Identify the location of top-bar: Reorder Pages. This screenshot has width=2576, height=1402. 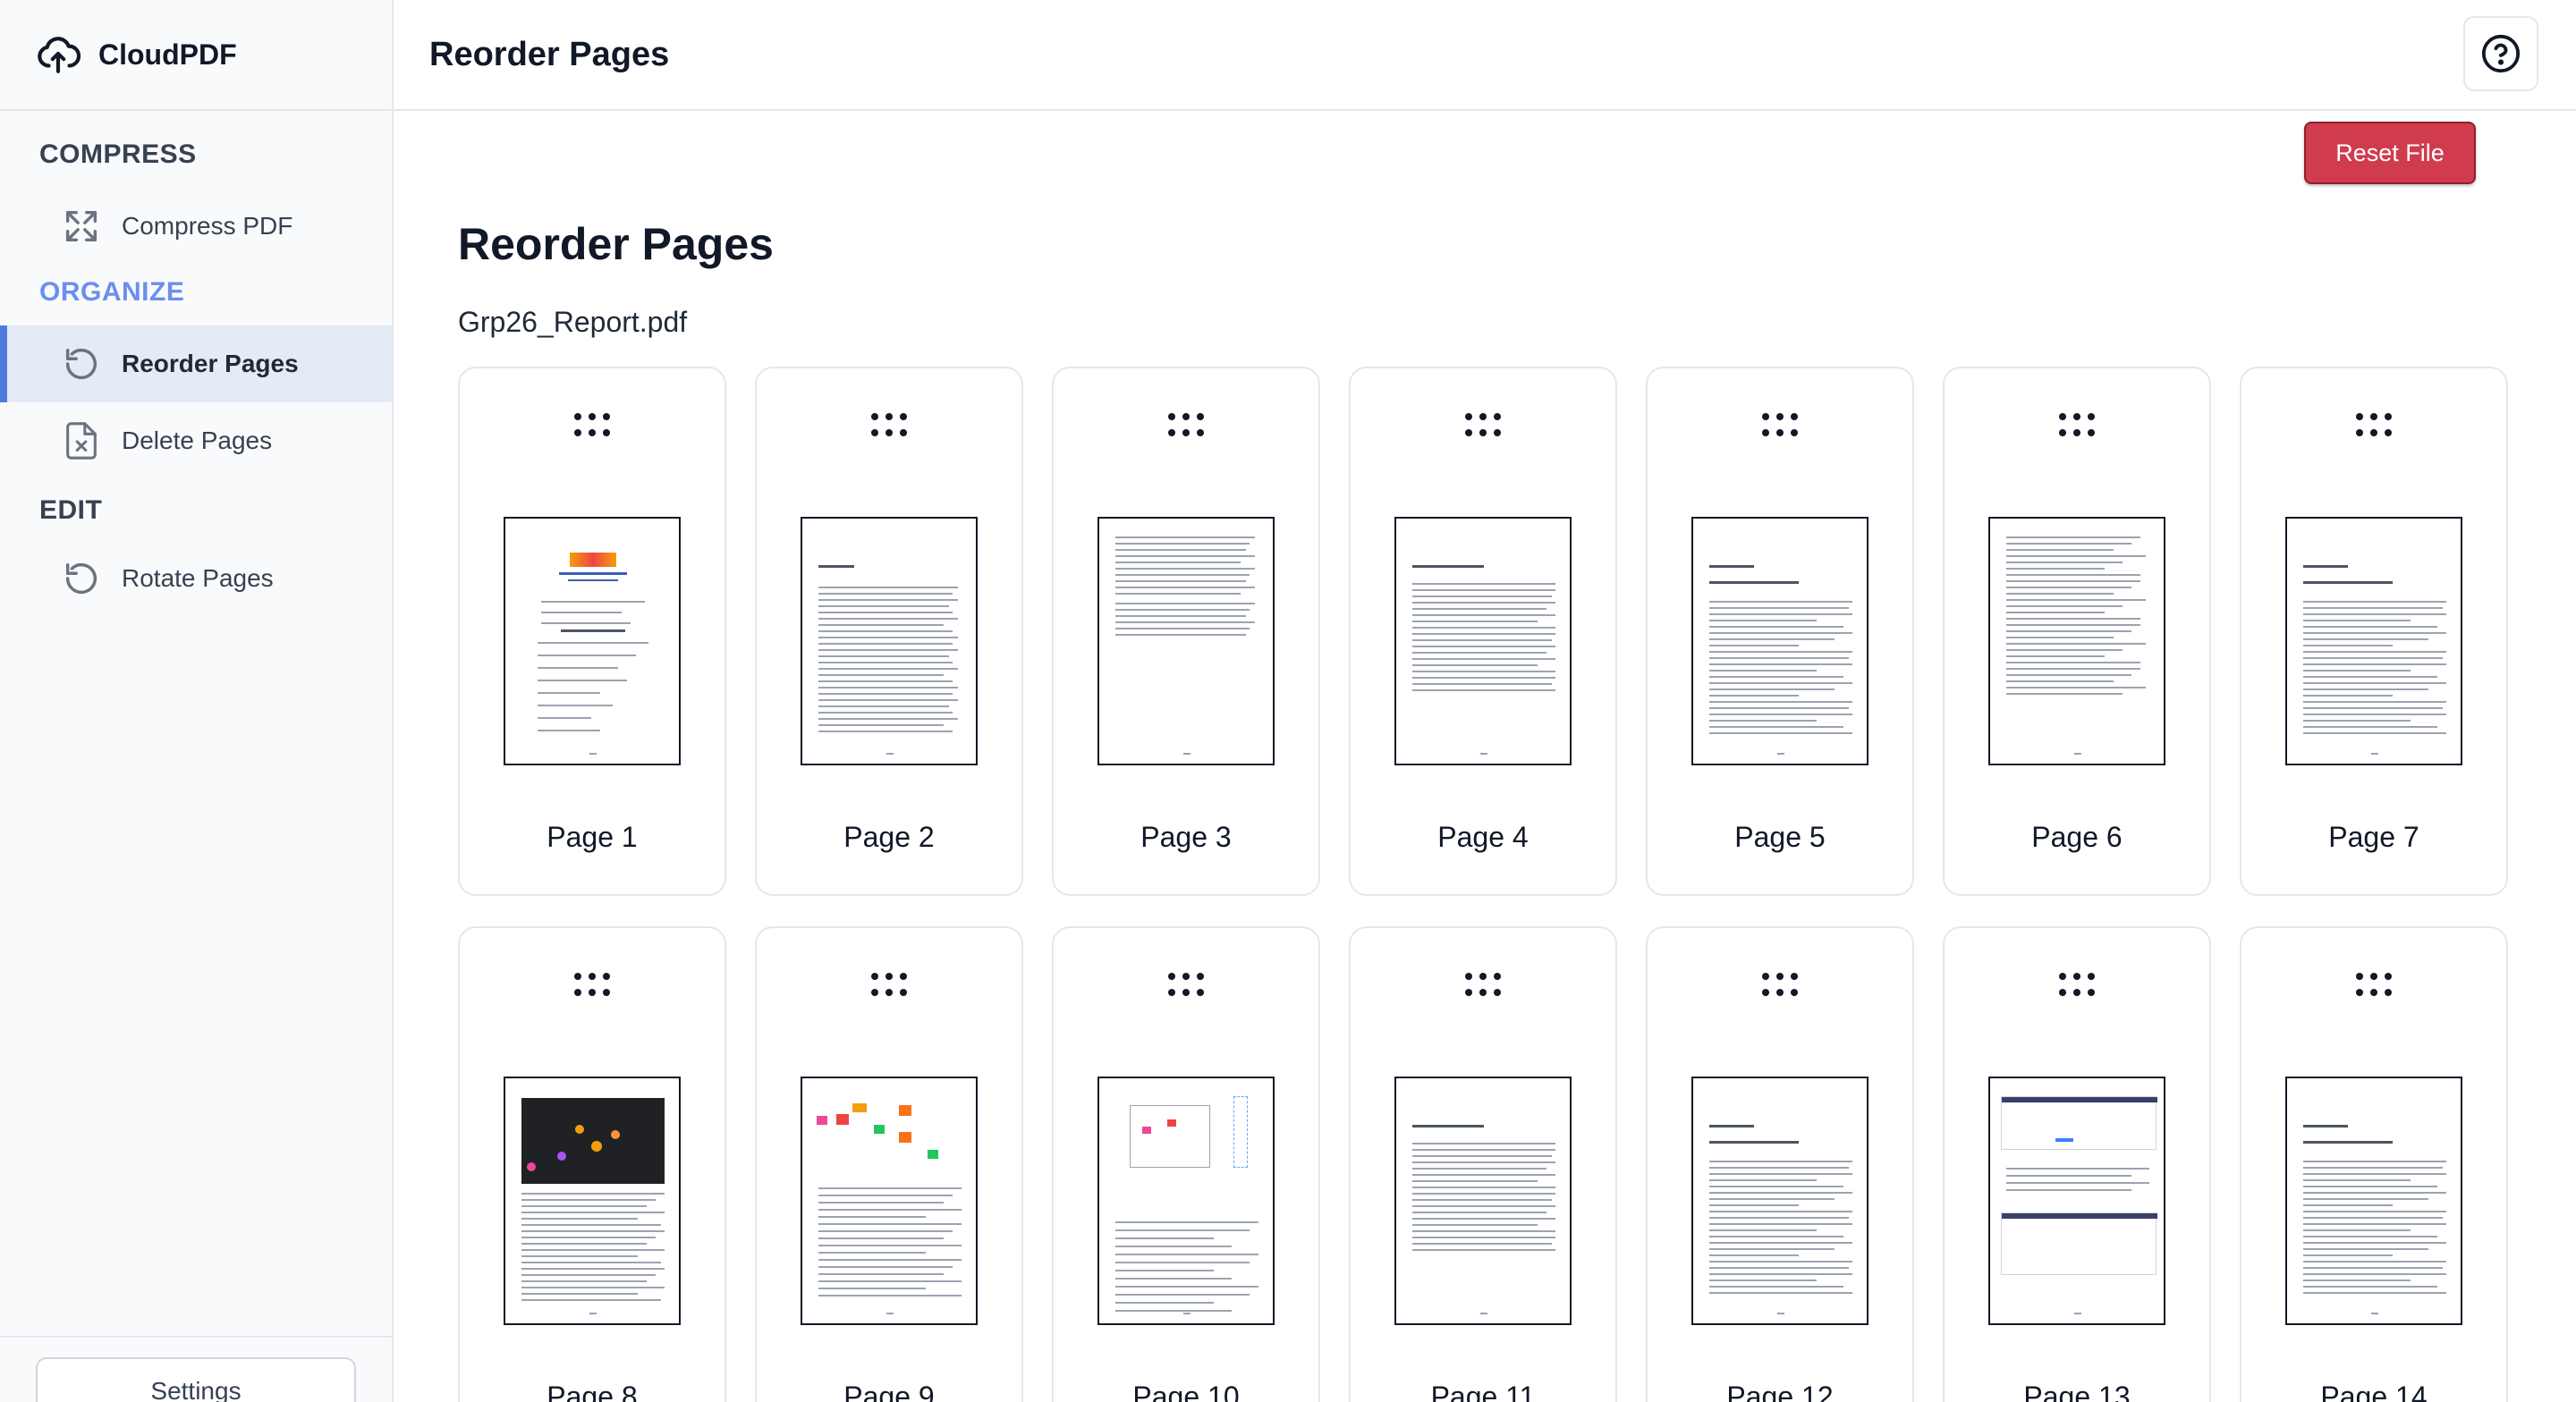
(1485, 55).